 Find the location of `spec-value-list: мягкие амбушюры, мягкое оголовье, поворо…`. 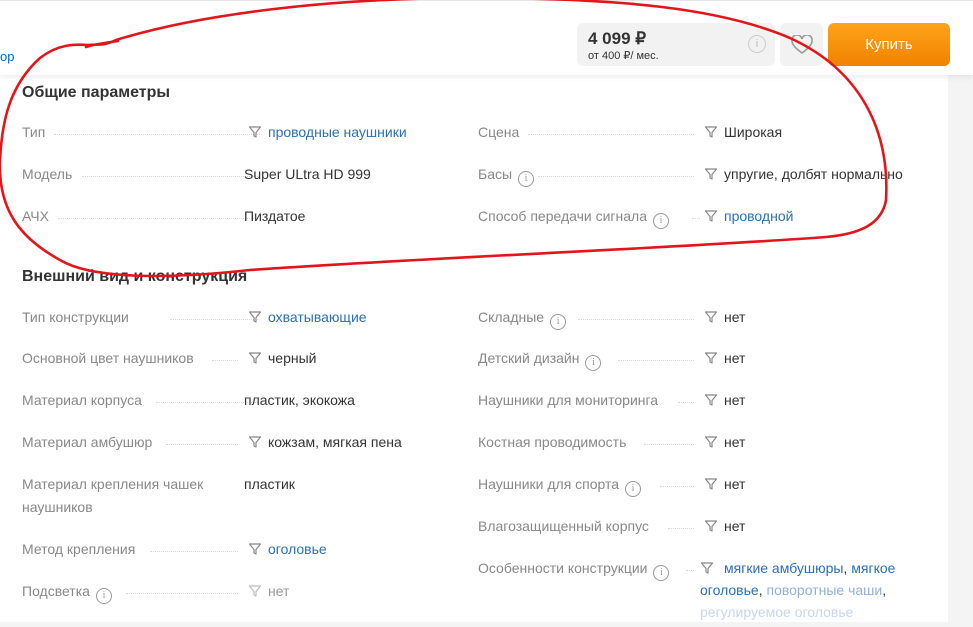

spec-value-list: мягкие амбушюры, мягкое оголовье, поворо… is located at coordinates (812, 590).